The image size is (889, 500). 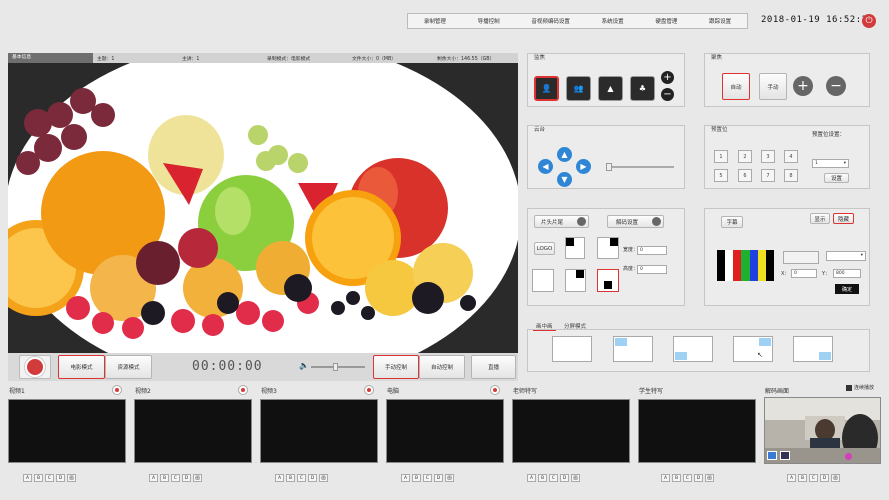 What do you see at coordinates (128, 367) in the screenshot?
I see `resource-mode-button: 资源模式` at bounding box center [128, 367].